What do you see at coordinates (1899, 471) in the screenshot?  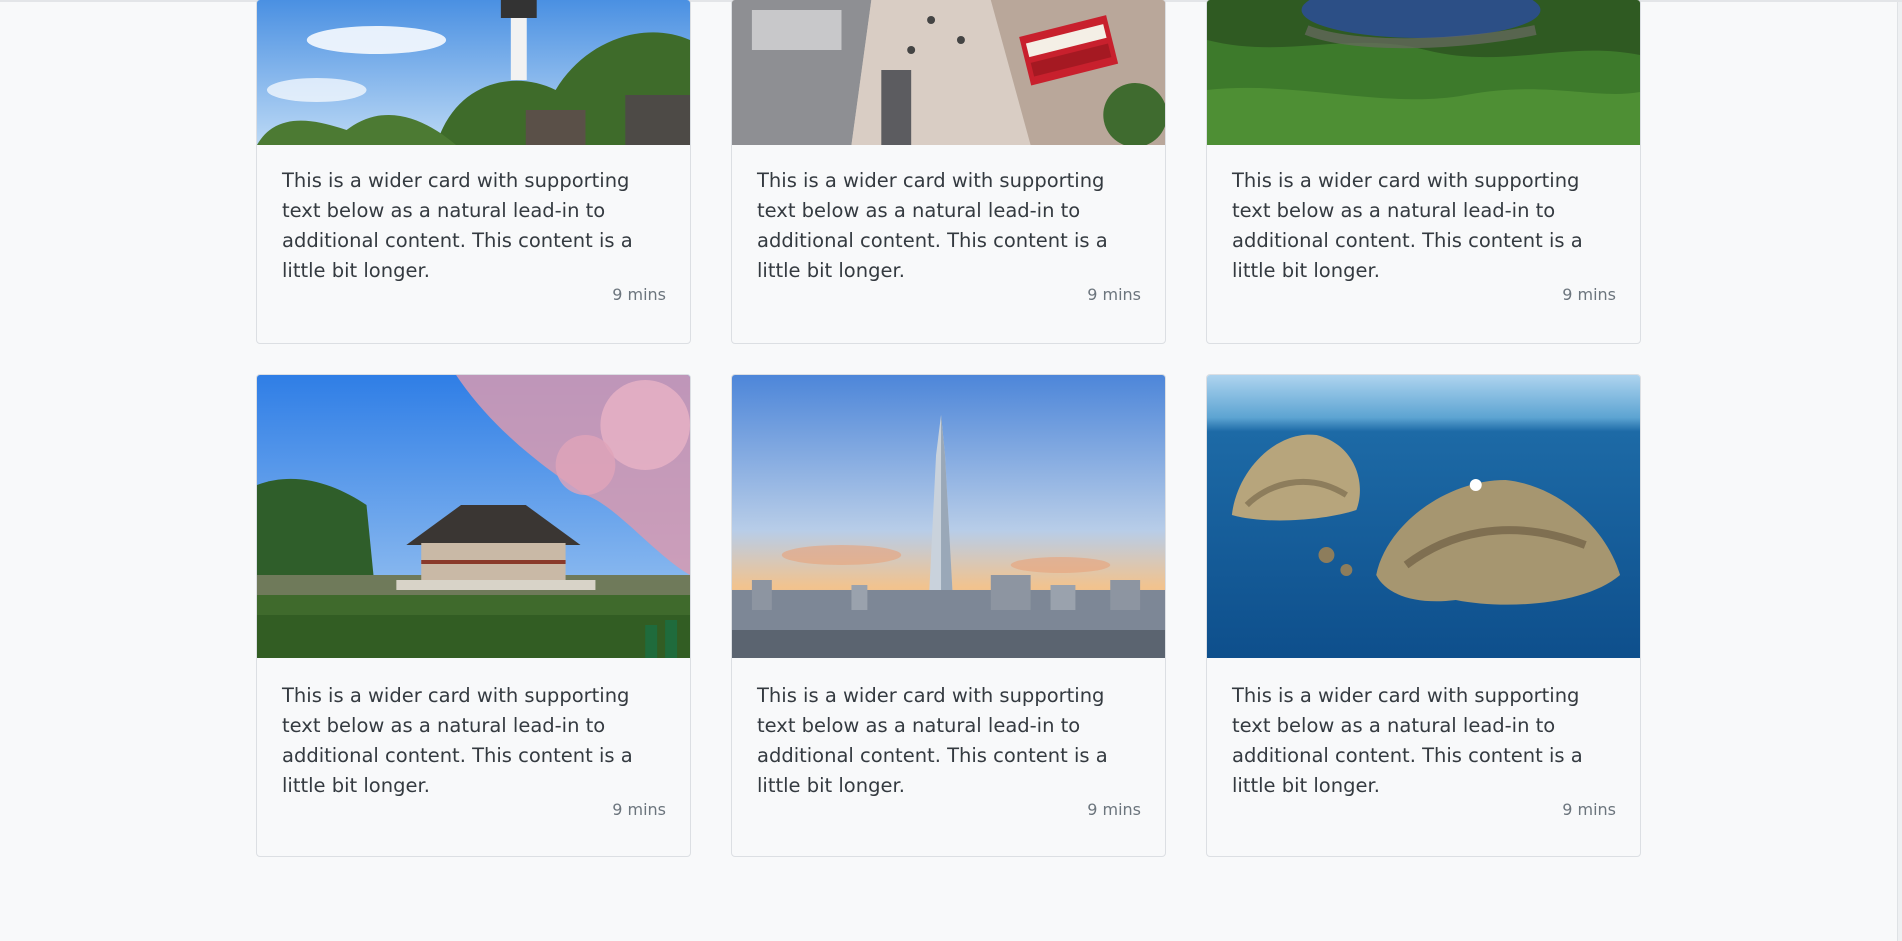 I see `scrollbar-edge` at bounding box center [1899, 471].